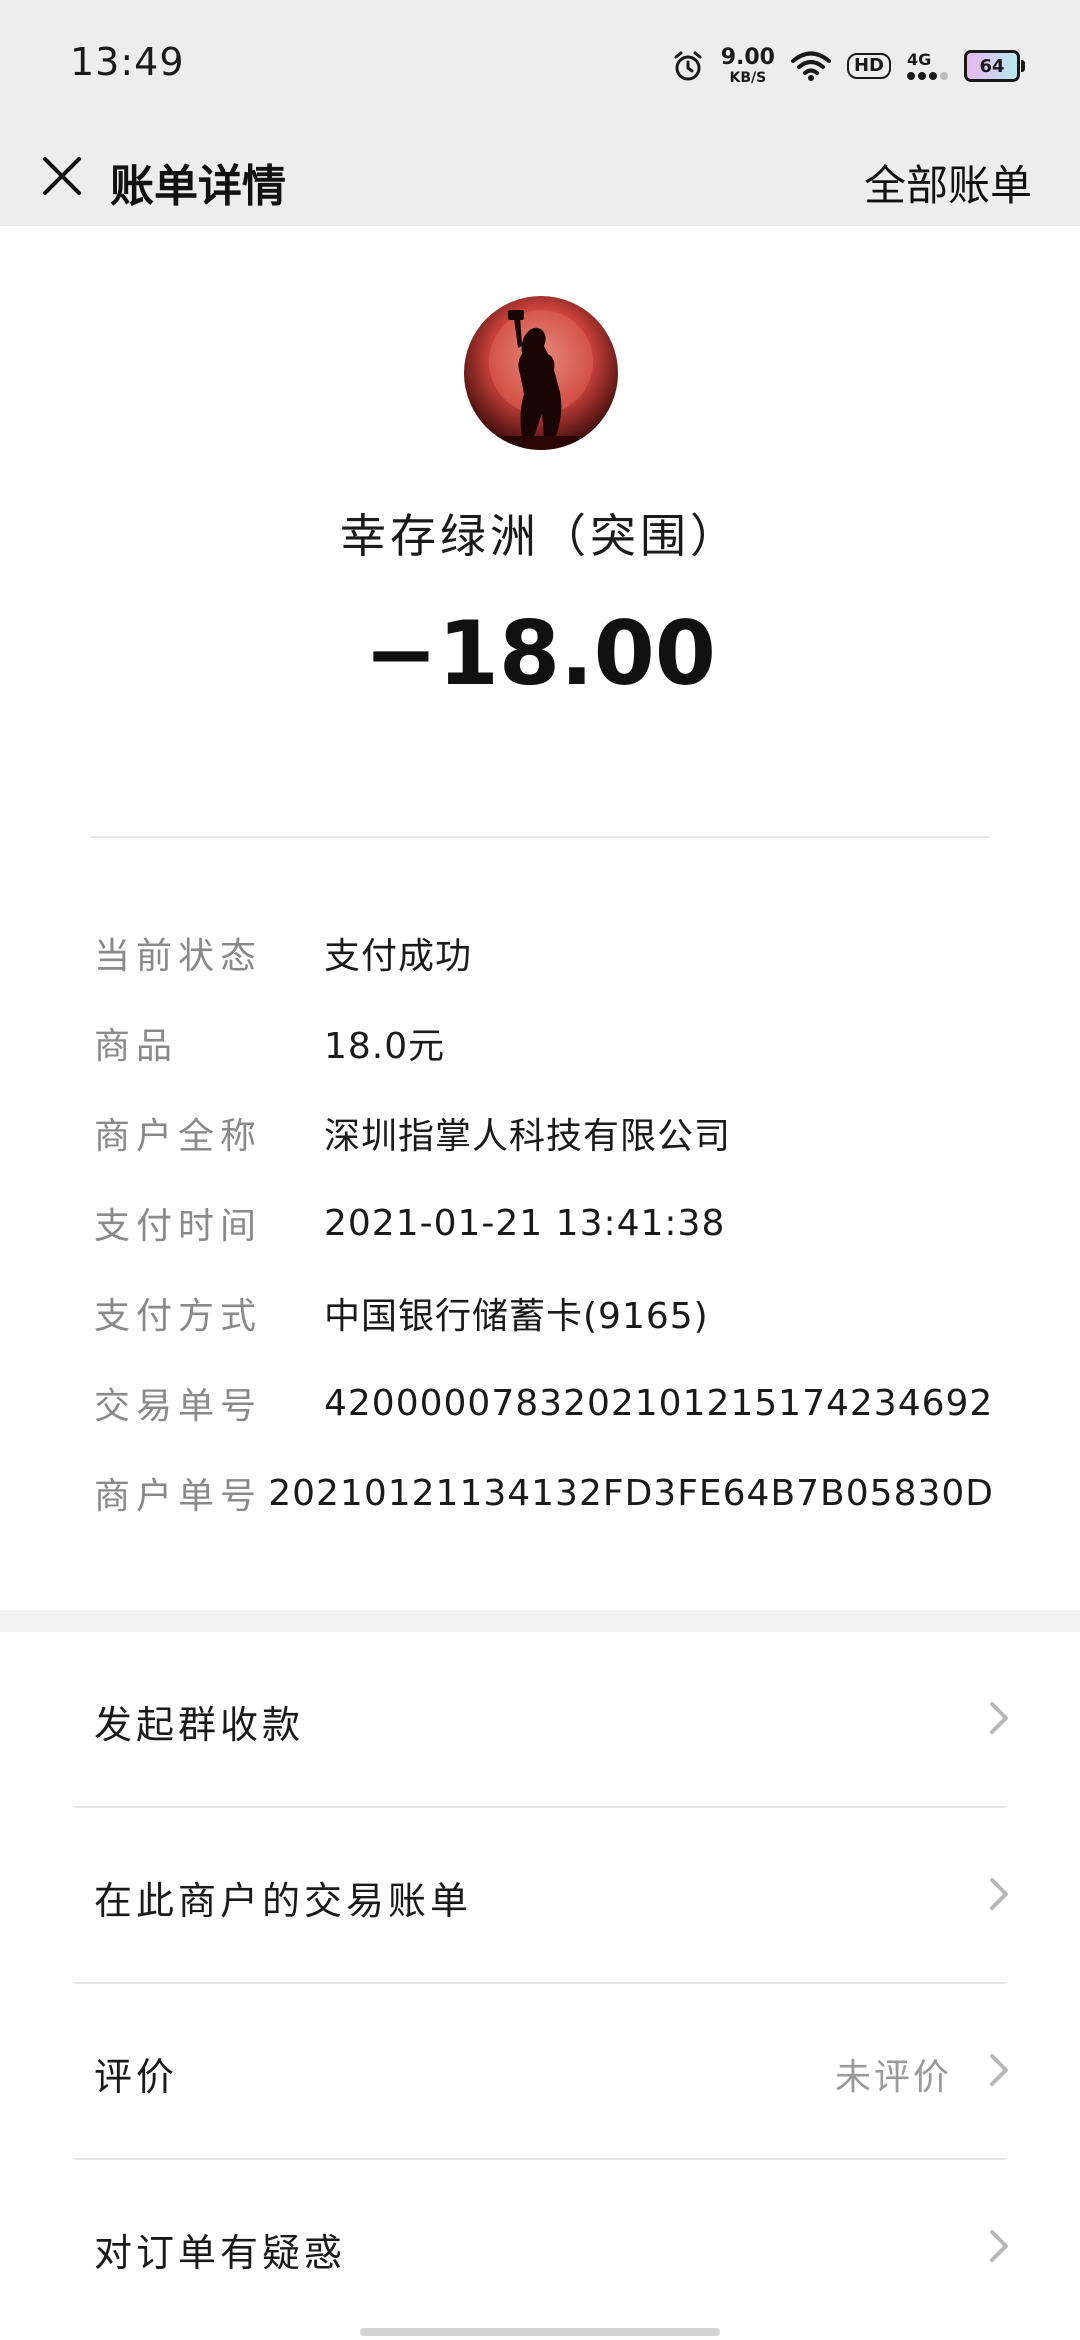 This screenshot has width=1080, height=2340. What do you see at coordinates (540, 837) in the screenshot?
I see `divider` at bounding box center [540, 837].